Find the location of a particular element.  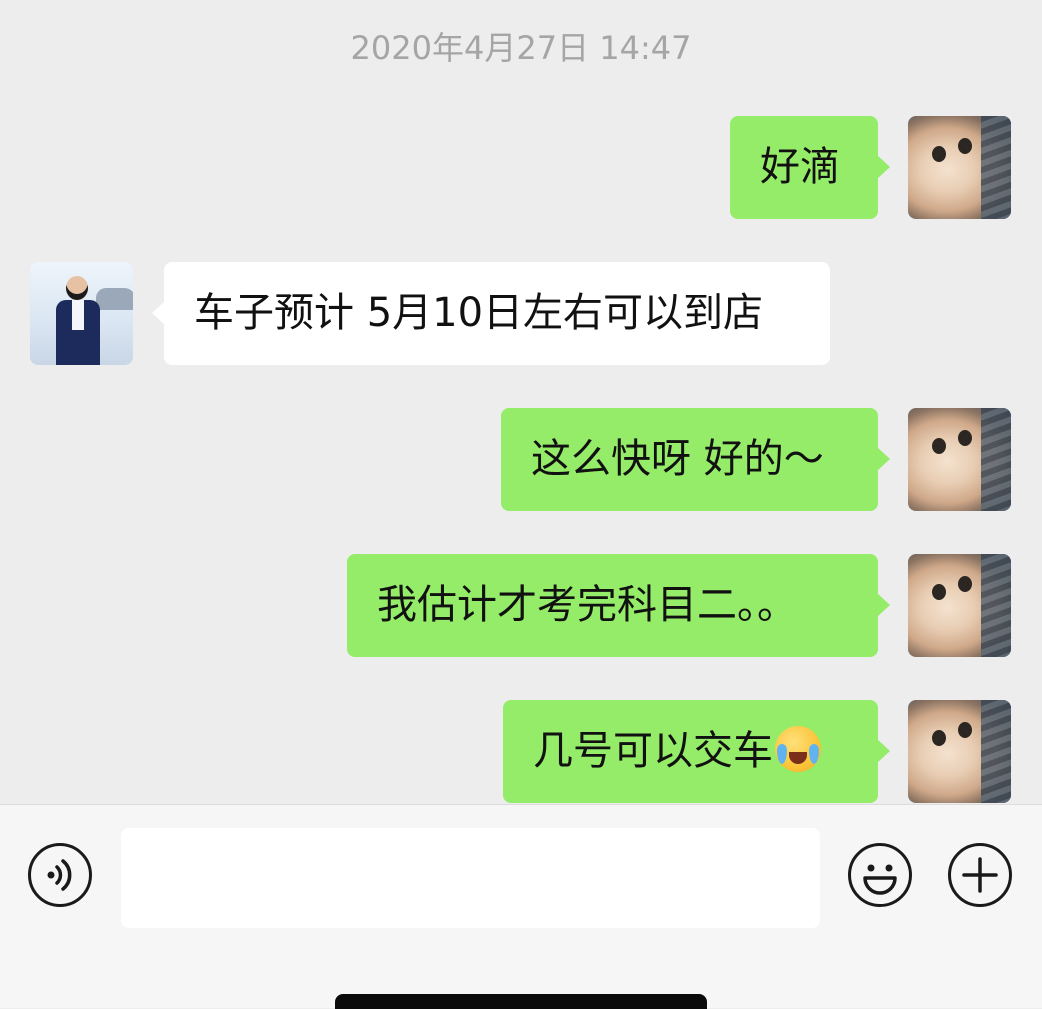

message-bubble-outgoing: 几号可以交车 is located at coordinates (696, 751).